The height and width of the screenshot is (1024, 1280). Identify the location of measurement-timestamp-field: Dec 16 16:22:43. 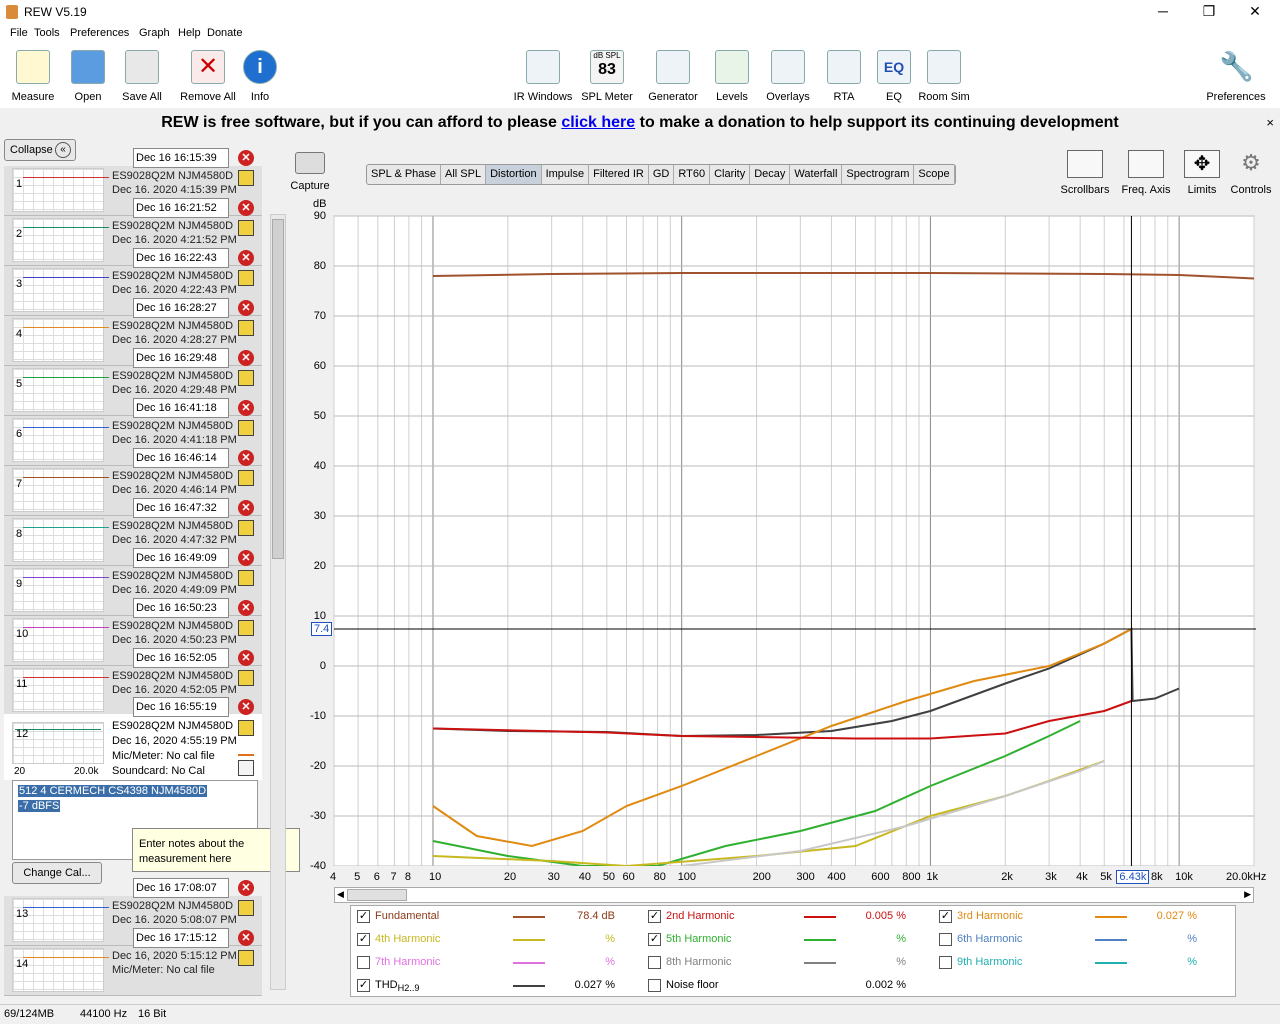
(181, 258).